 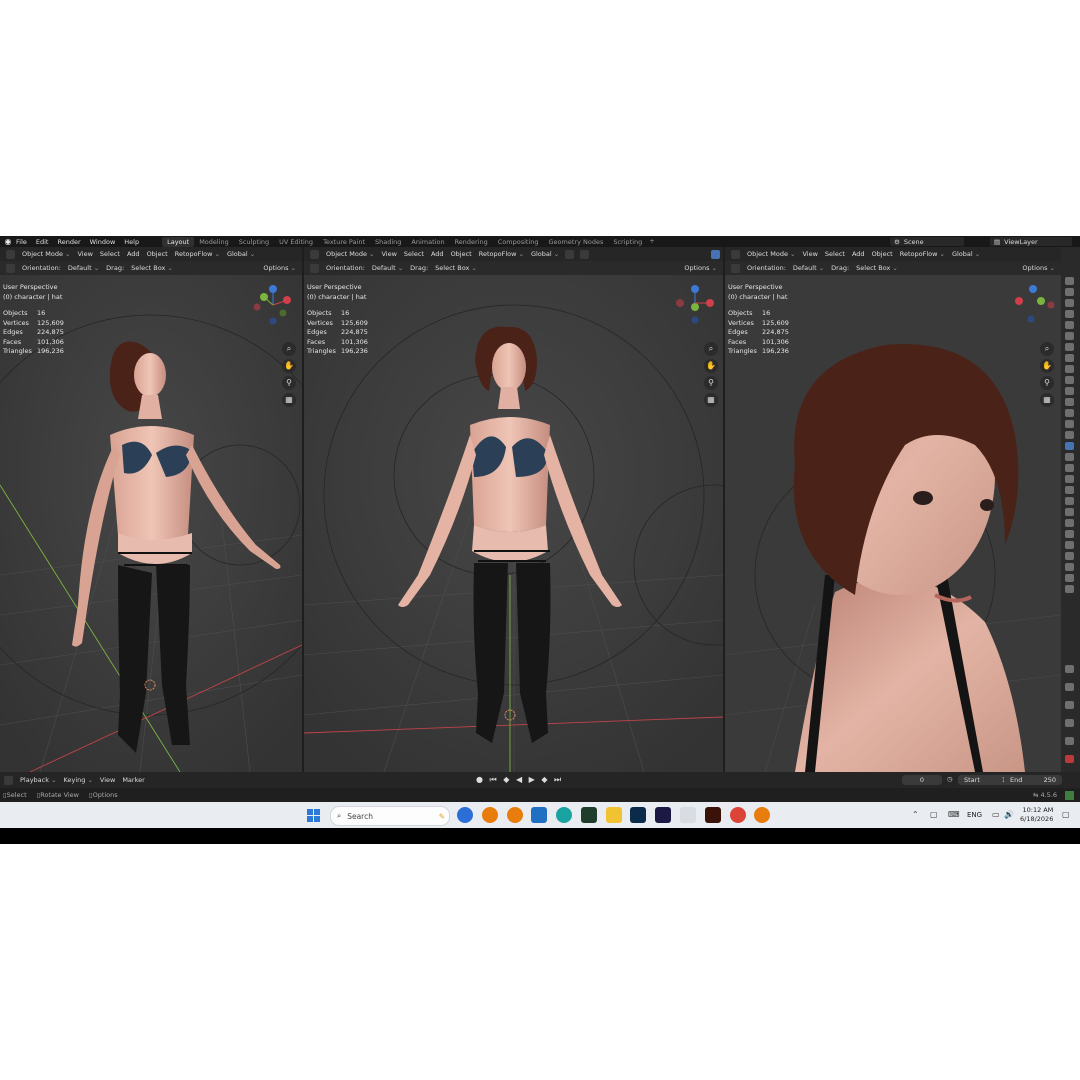 I want to click on scene-selector: ⚙ Scene, so click(x=927, y=241).